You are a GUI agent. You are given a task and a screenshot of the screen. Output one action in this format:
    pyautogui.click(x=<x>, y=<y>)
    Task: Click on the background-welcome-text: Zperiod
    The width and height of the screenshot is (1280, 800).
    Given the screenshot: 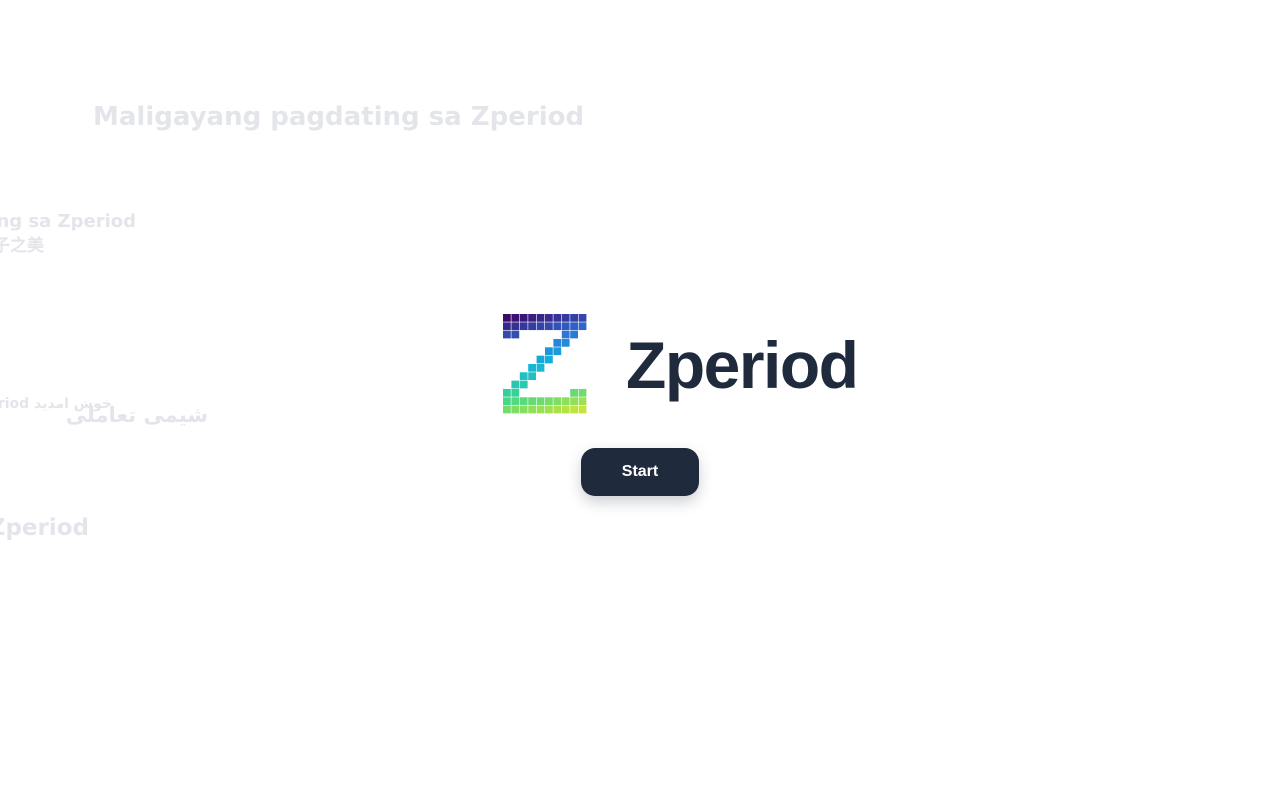 What is the action you would take?
    pyautogui.click(x=44, y=528)
    